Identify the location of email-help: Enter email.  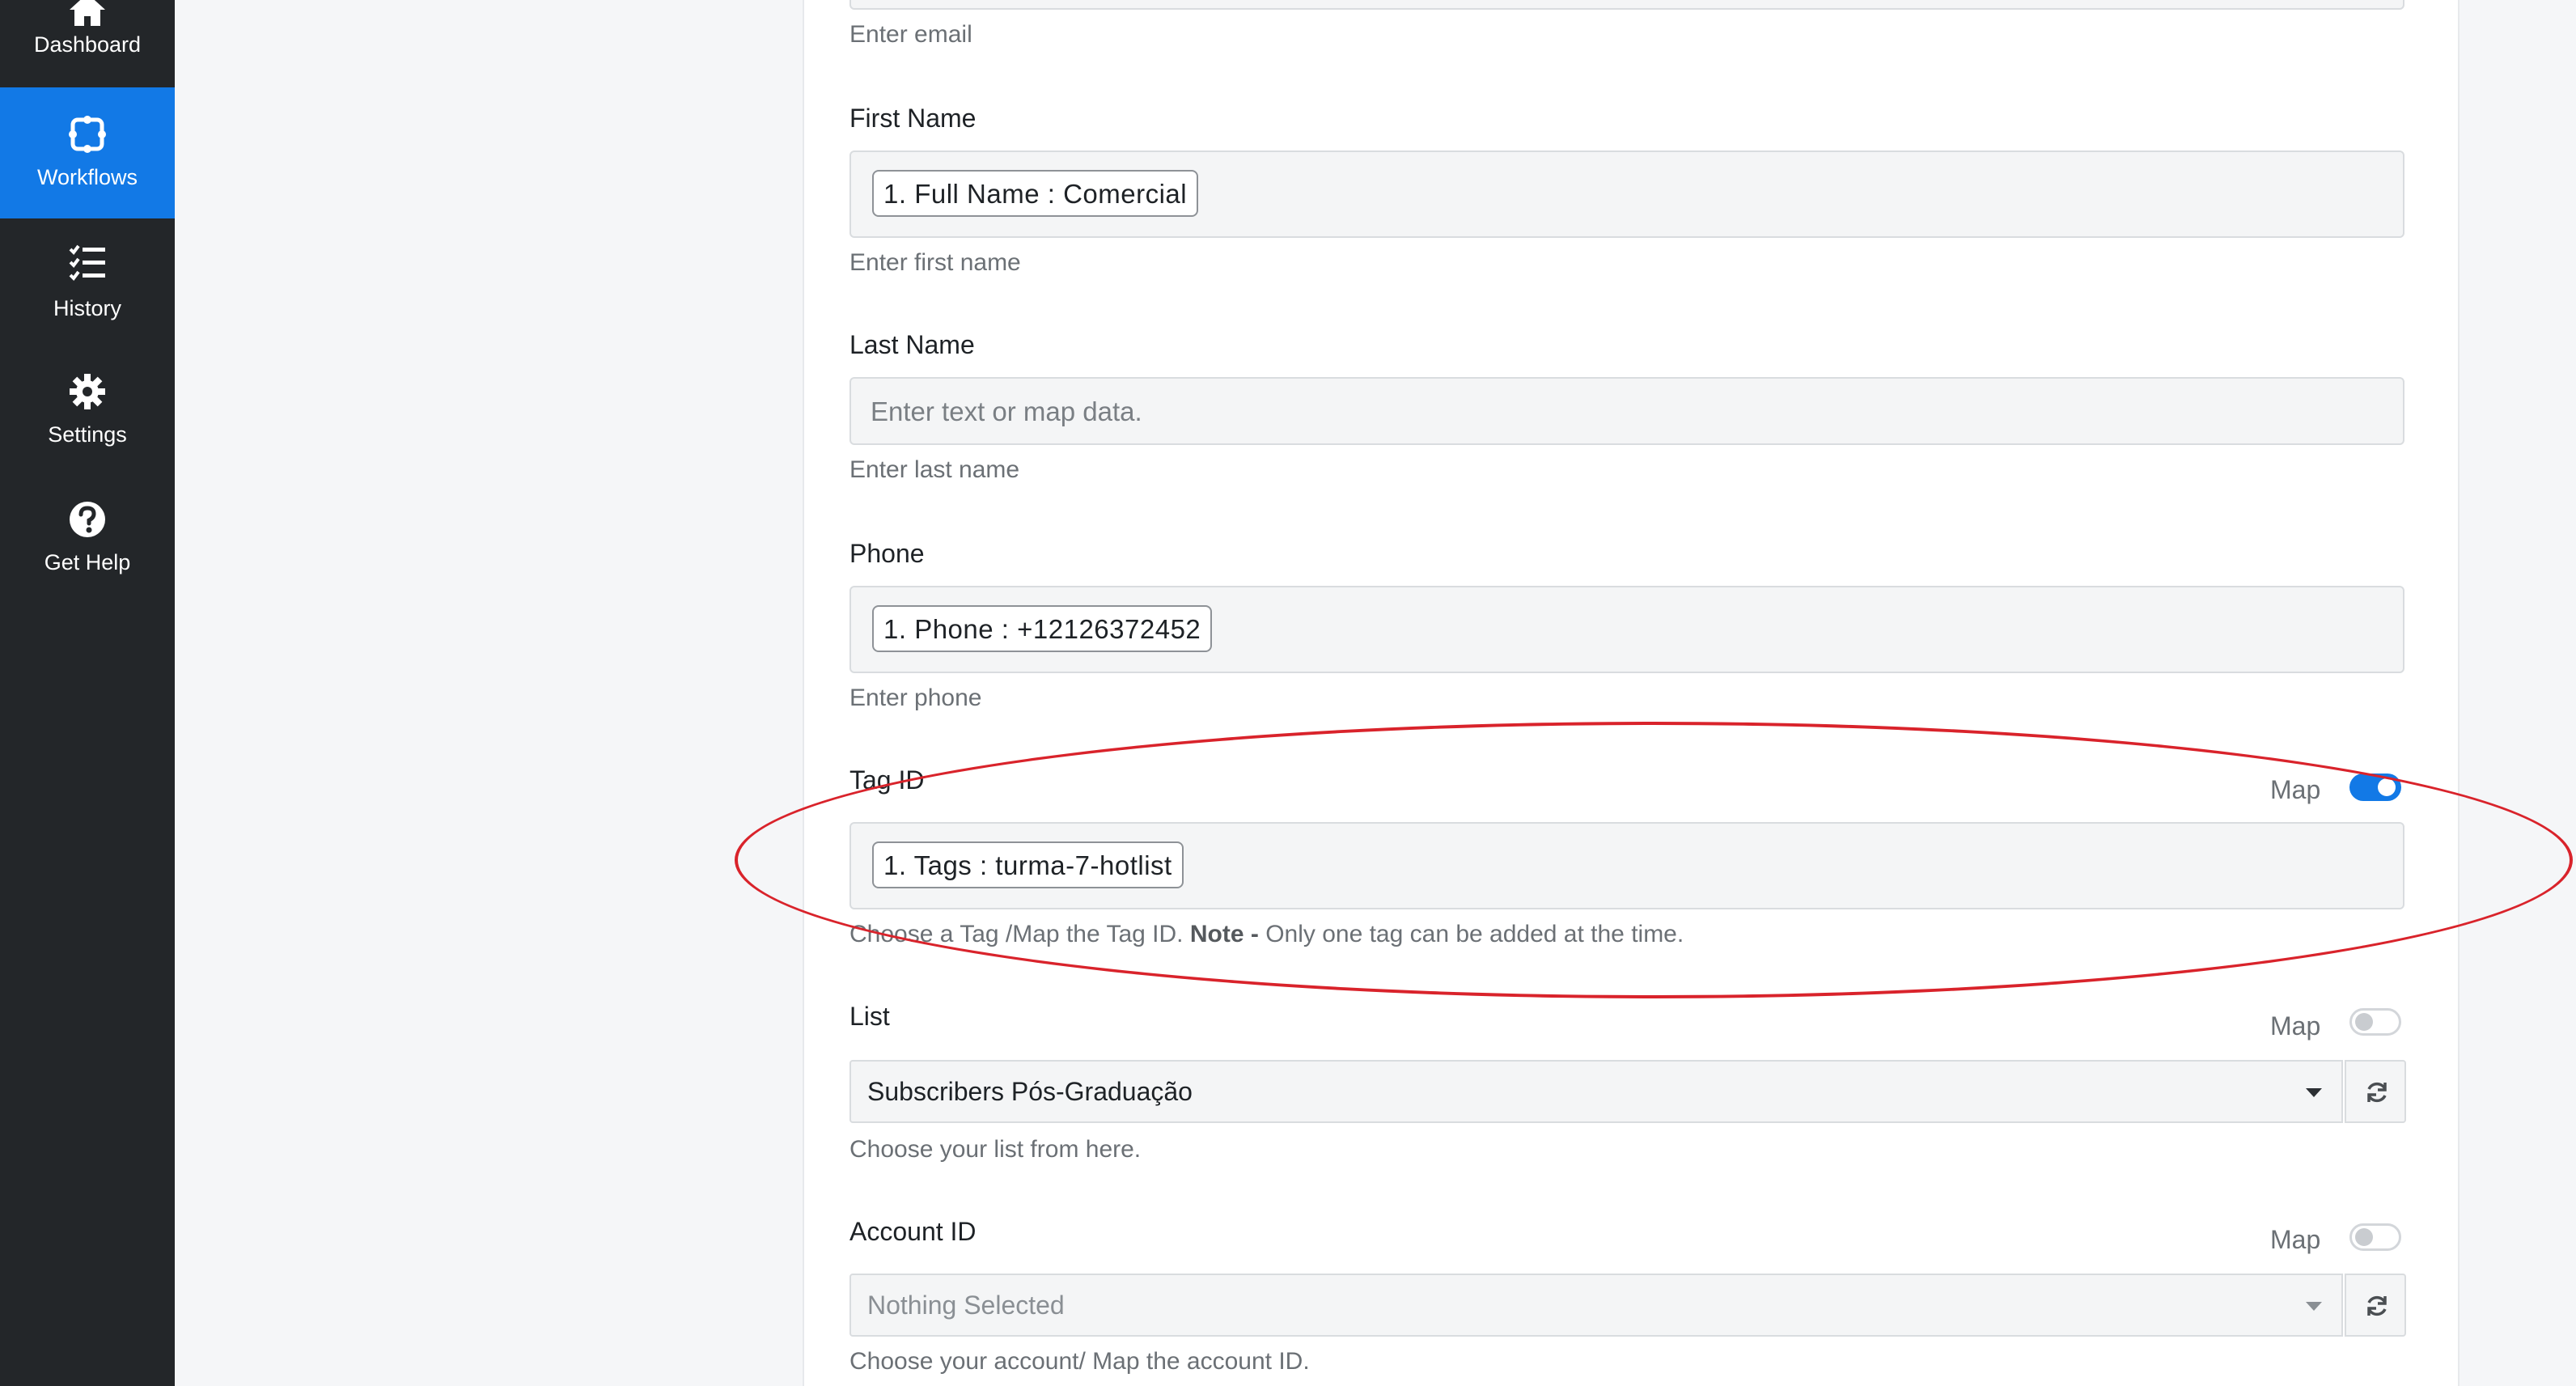
(910, 34).